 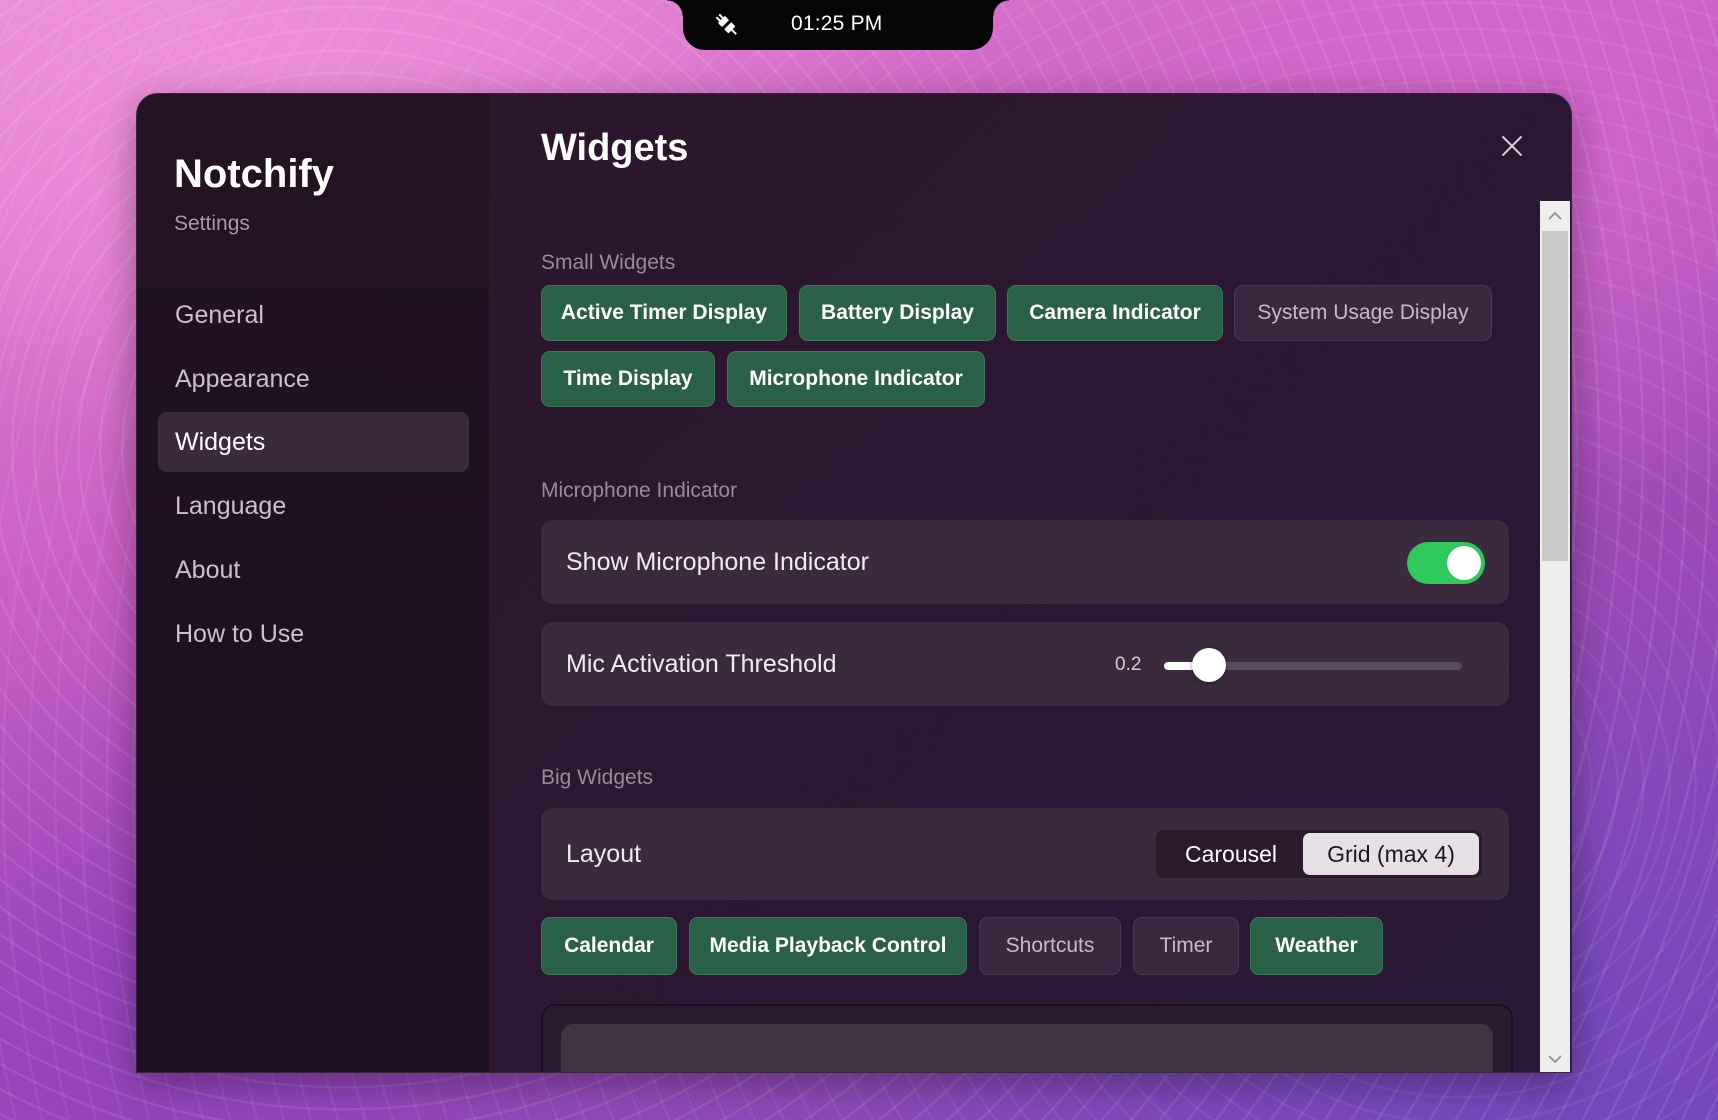 What do you see at coordinates (615, 148) in the screenshot?
I see `page-title: Widgets` at bounding box center [615, 148].